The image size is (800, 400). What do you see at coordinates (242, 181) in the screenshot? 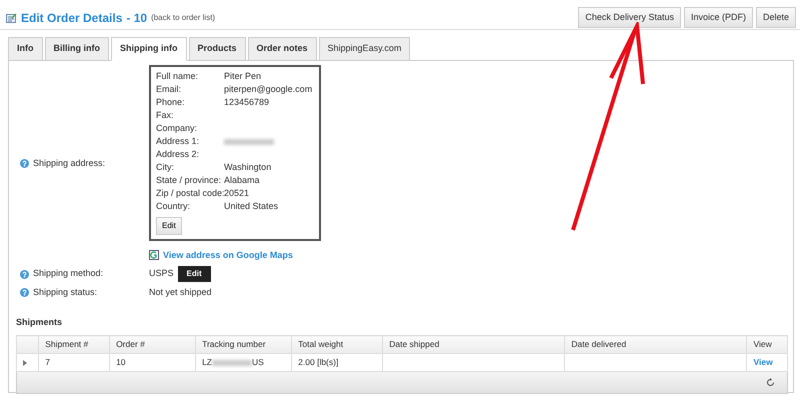
I see `field-value: Alabama` at bounding box center [242, 181].